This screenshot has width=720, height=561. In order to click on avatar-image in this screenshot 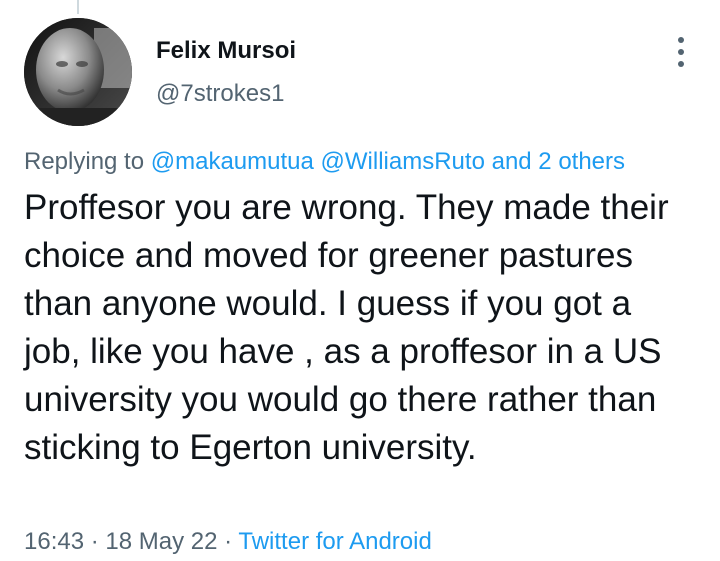, I will do `click(78, 72)`.